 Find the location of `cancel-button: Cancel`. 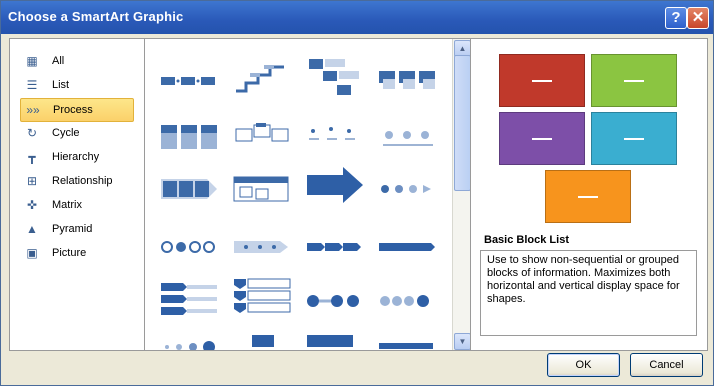

cancel-button: Cancel is located at coordinates (666, 365).